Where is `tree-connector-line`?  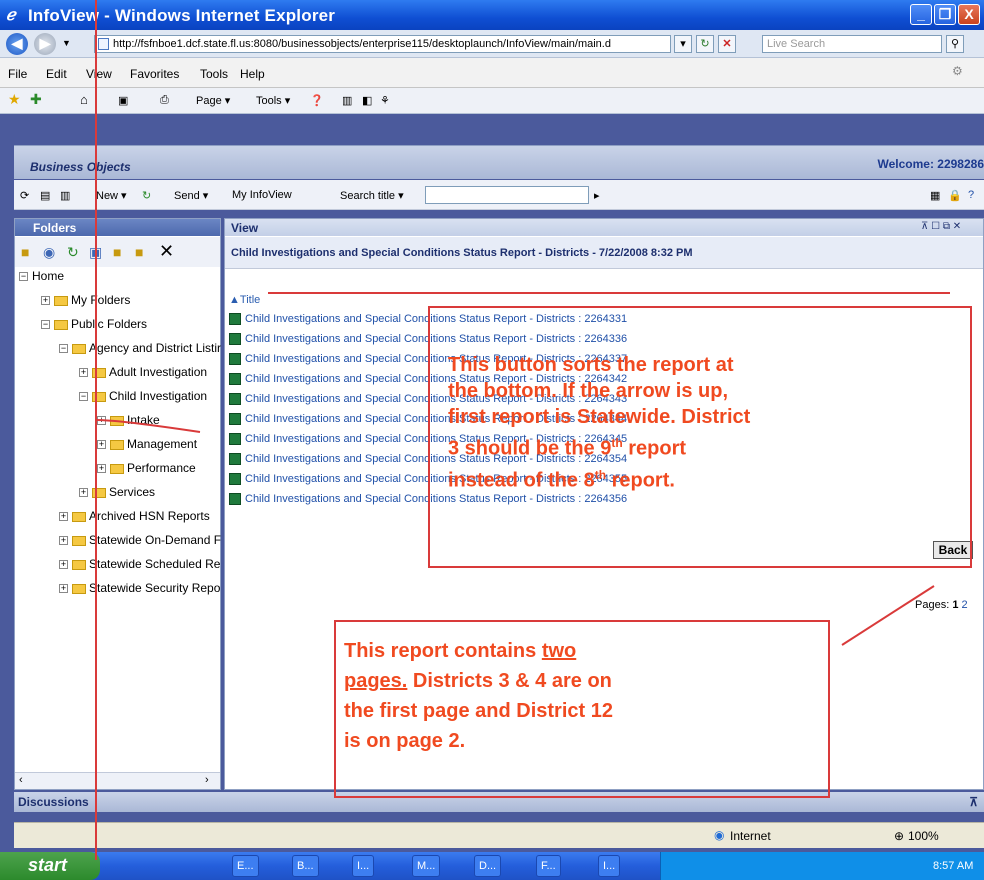 tree-connector-line is located at coordinates (148, 426).